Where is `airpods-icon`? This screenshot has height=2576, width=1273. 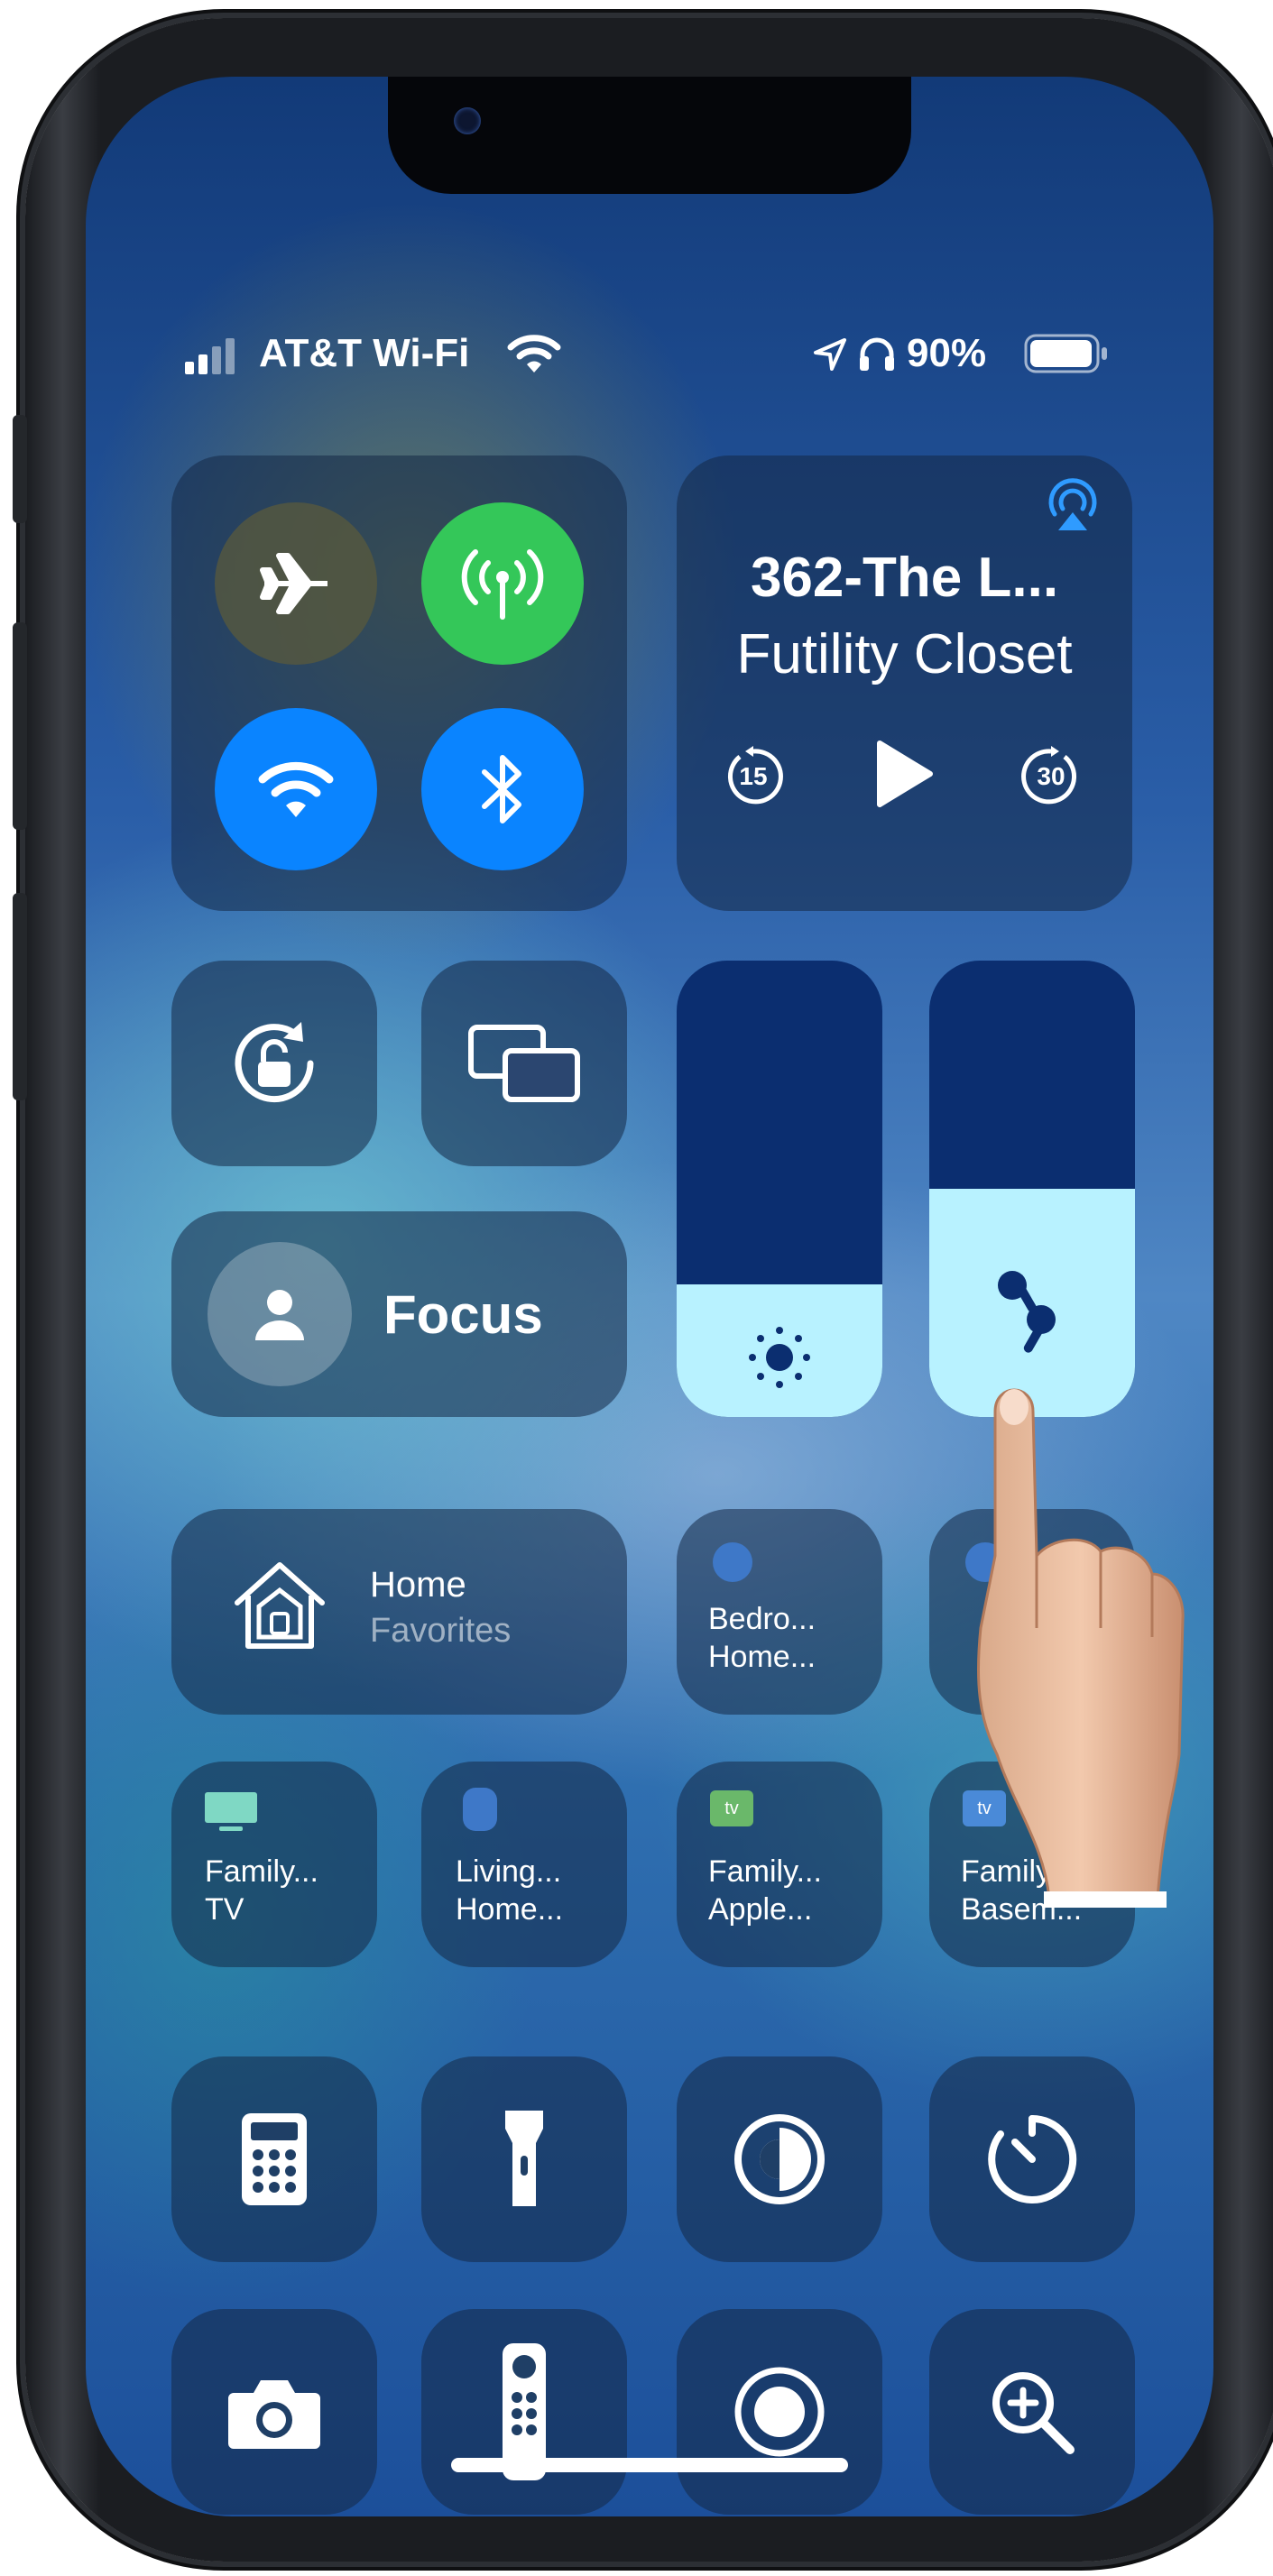 airpods-icon is located at coordinates (1030, 1316).